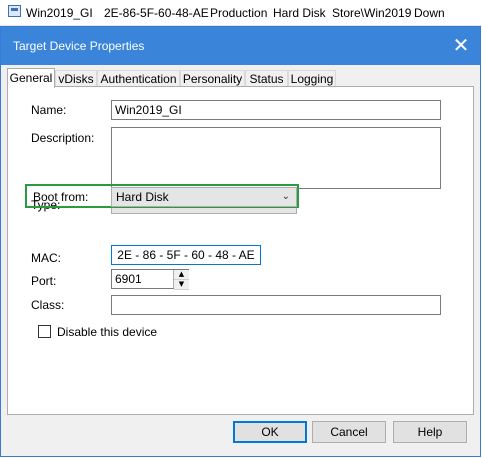  I want to click on row-type: Production, so click(239, 13).